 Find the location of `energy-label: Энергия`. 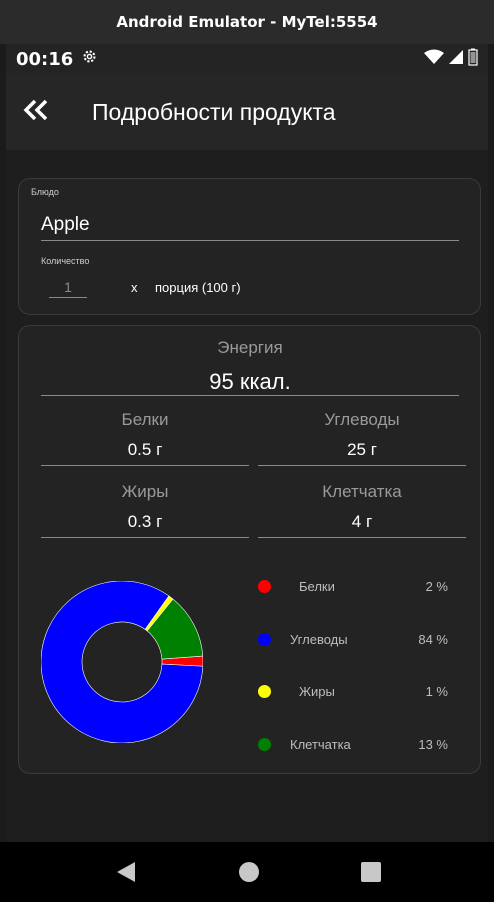

energy-label: Энергия is located at coordinates (250, 347).